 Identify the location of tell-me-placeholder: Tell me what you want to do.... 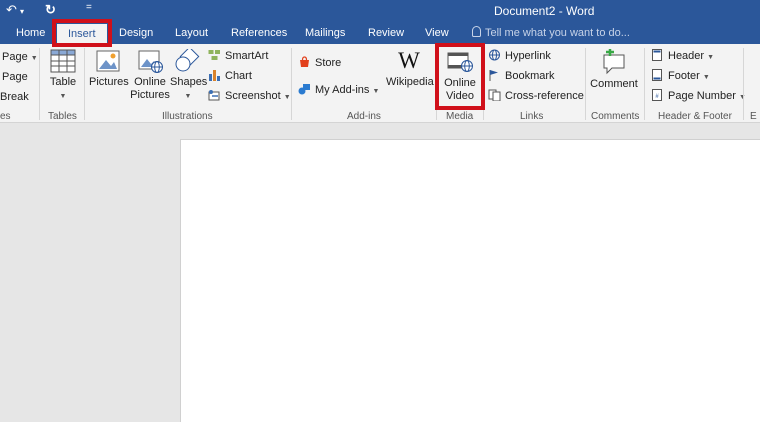
(557, 33).